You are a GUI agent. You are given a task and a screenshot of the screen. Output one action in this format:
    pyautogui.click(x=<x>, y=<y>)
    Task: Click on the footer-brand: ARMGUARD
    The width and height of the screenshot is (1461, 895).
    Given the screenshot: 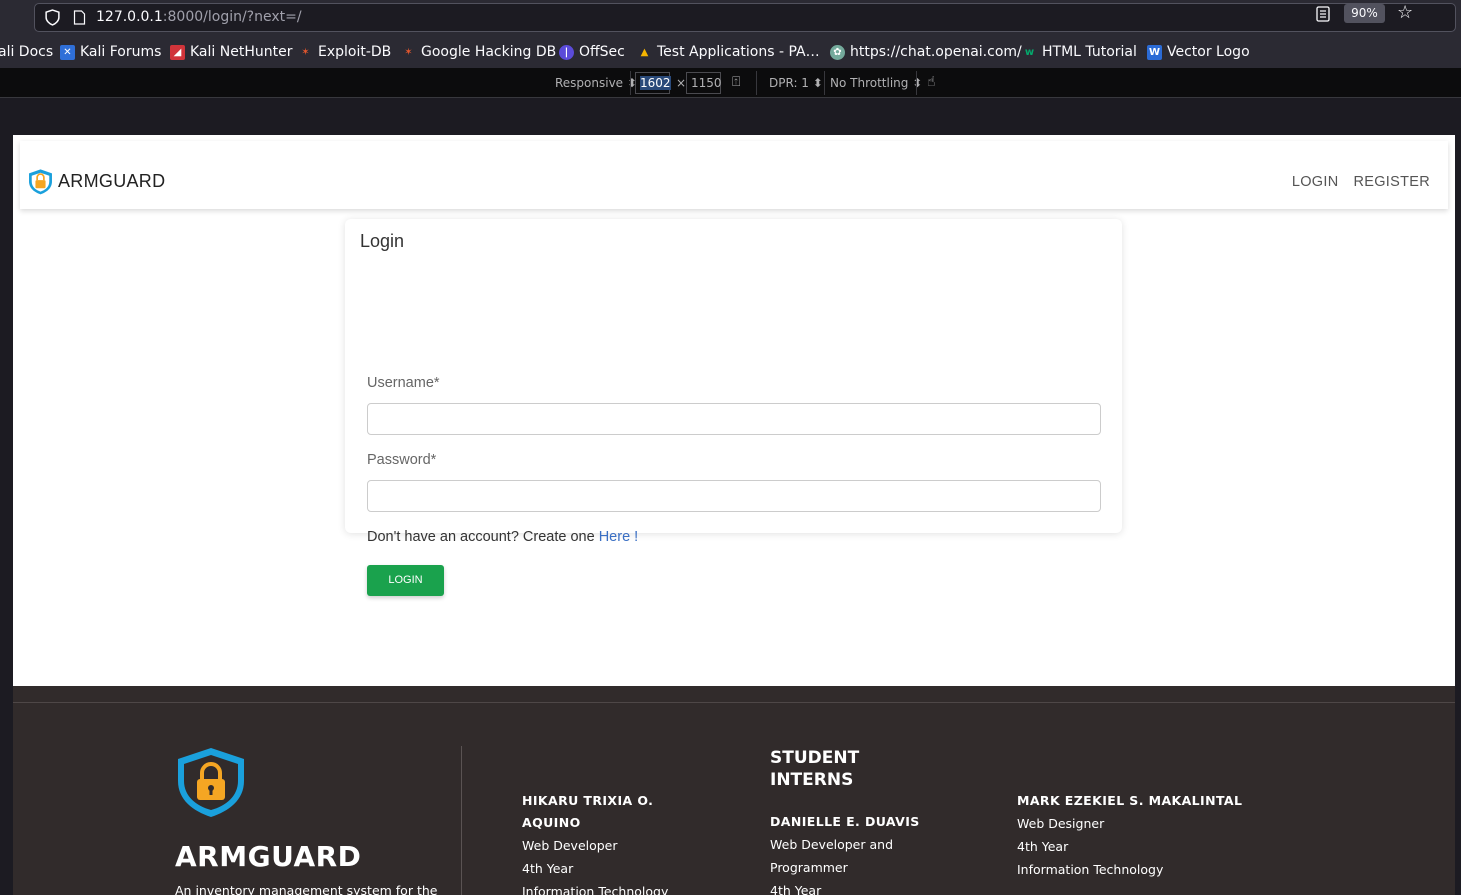 What is the action you would take?
    pyautogui.click(x=268, y=856)
    